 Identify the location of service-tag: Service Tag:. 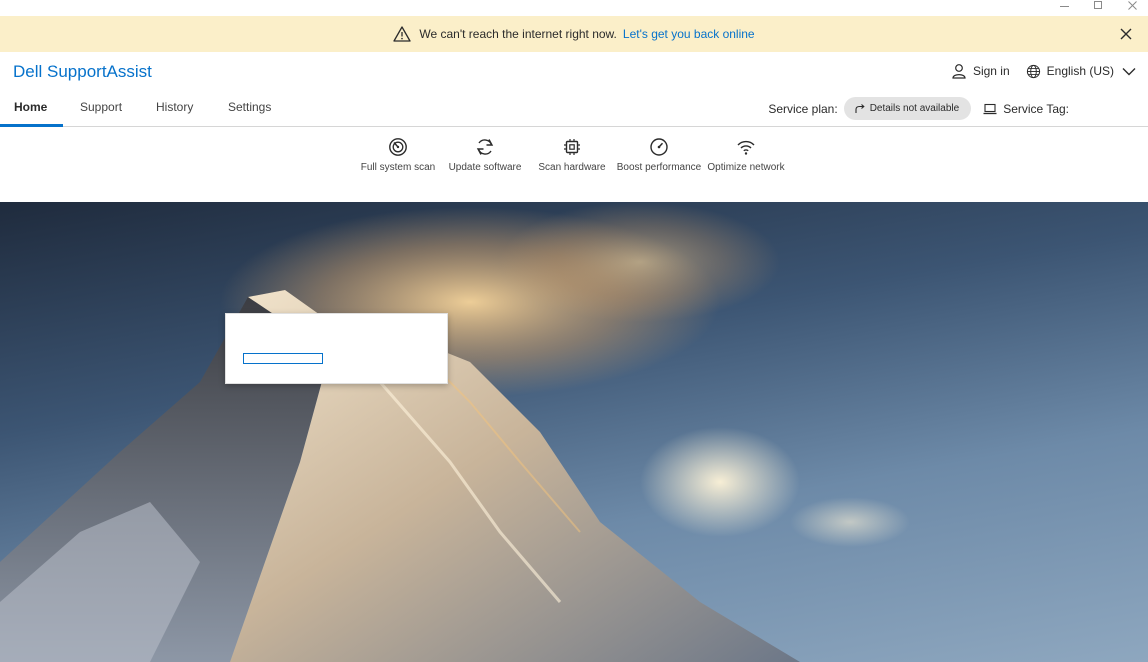
(1026, 109).